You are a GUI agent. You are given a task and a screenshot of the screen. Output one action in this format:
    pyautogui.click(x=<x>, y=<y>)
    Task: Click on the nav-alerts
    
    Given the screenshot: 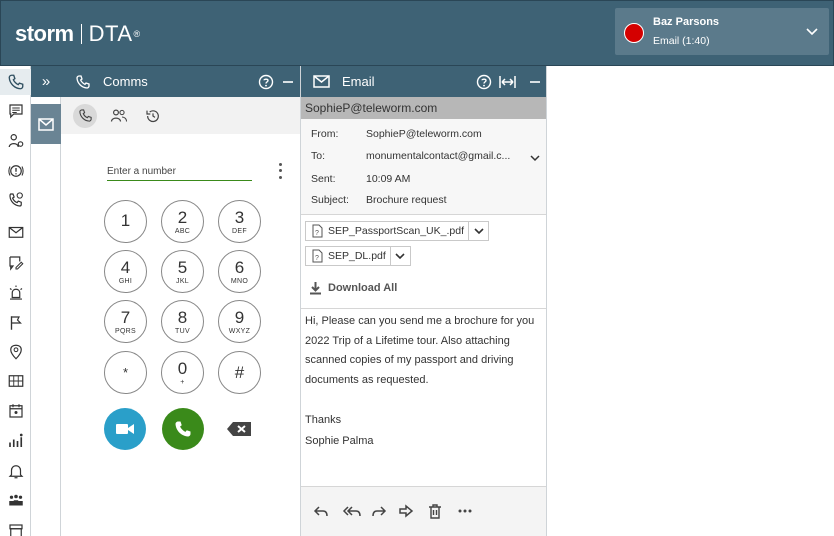 What is the action you would take?
    pyautogui.click(x=15, y=171)
    